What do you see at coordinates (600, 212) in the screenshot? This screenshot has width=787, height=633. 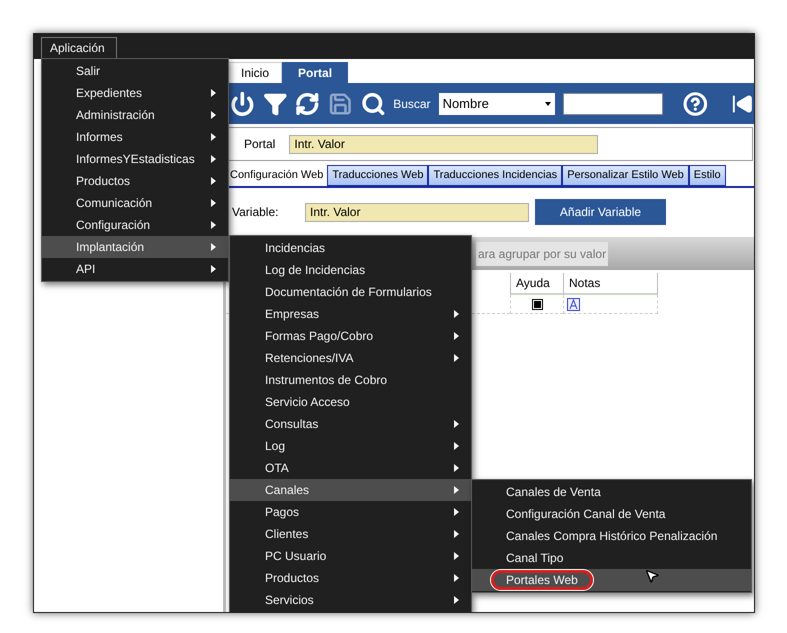 I see `add-variable-button: Añadir Variable` at bounding box center [600, 212].